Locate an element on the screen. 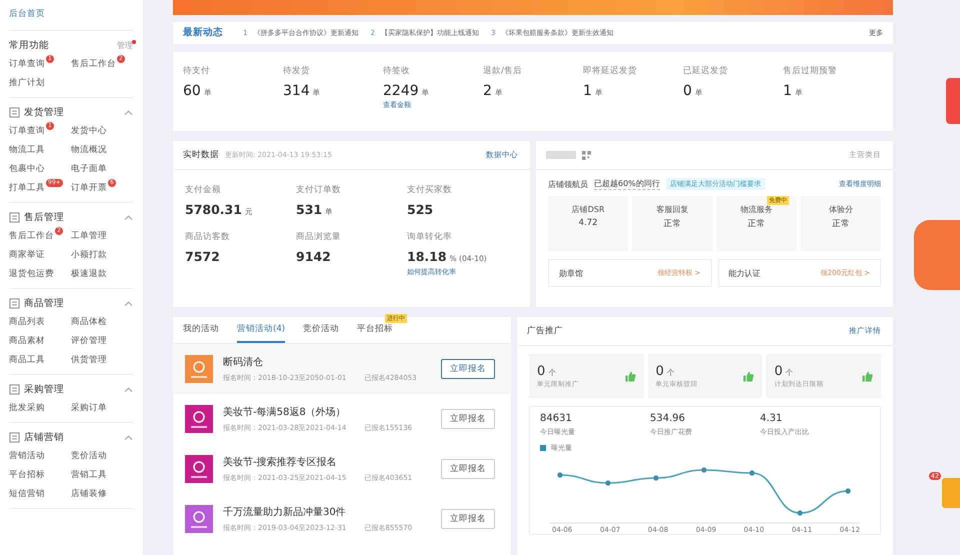 The height and width of the screenshot is (555, 960). stat-label: 待支付 is located at coordinates (196, 70).